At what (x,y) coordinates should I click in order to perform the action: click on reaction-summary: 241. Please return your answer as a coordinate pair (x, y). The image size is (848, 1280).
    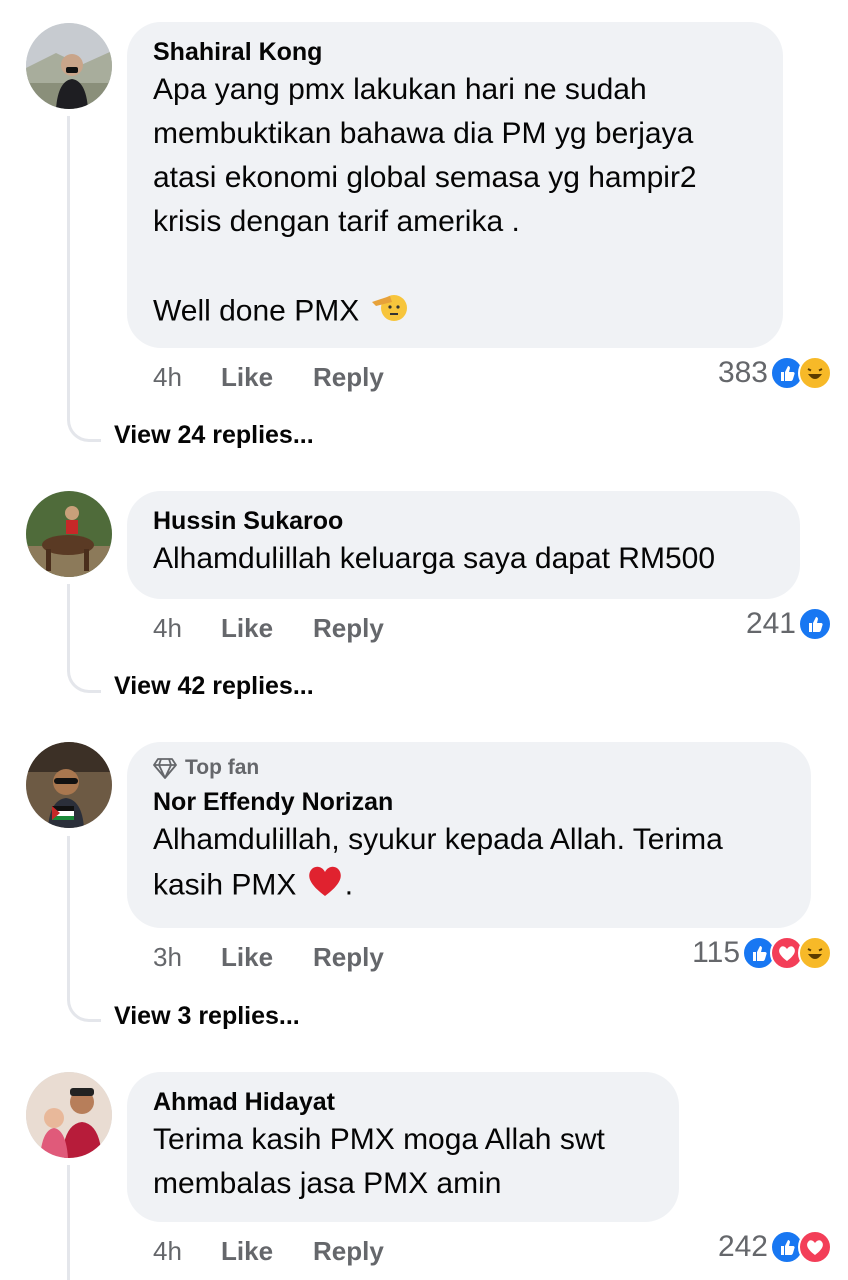
    Looking at the image, I should click on (789, 624).